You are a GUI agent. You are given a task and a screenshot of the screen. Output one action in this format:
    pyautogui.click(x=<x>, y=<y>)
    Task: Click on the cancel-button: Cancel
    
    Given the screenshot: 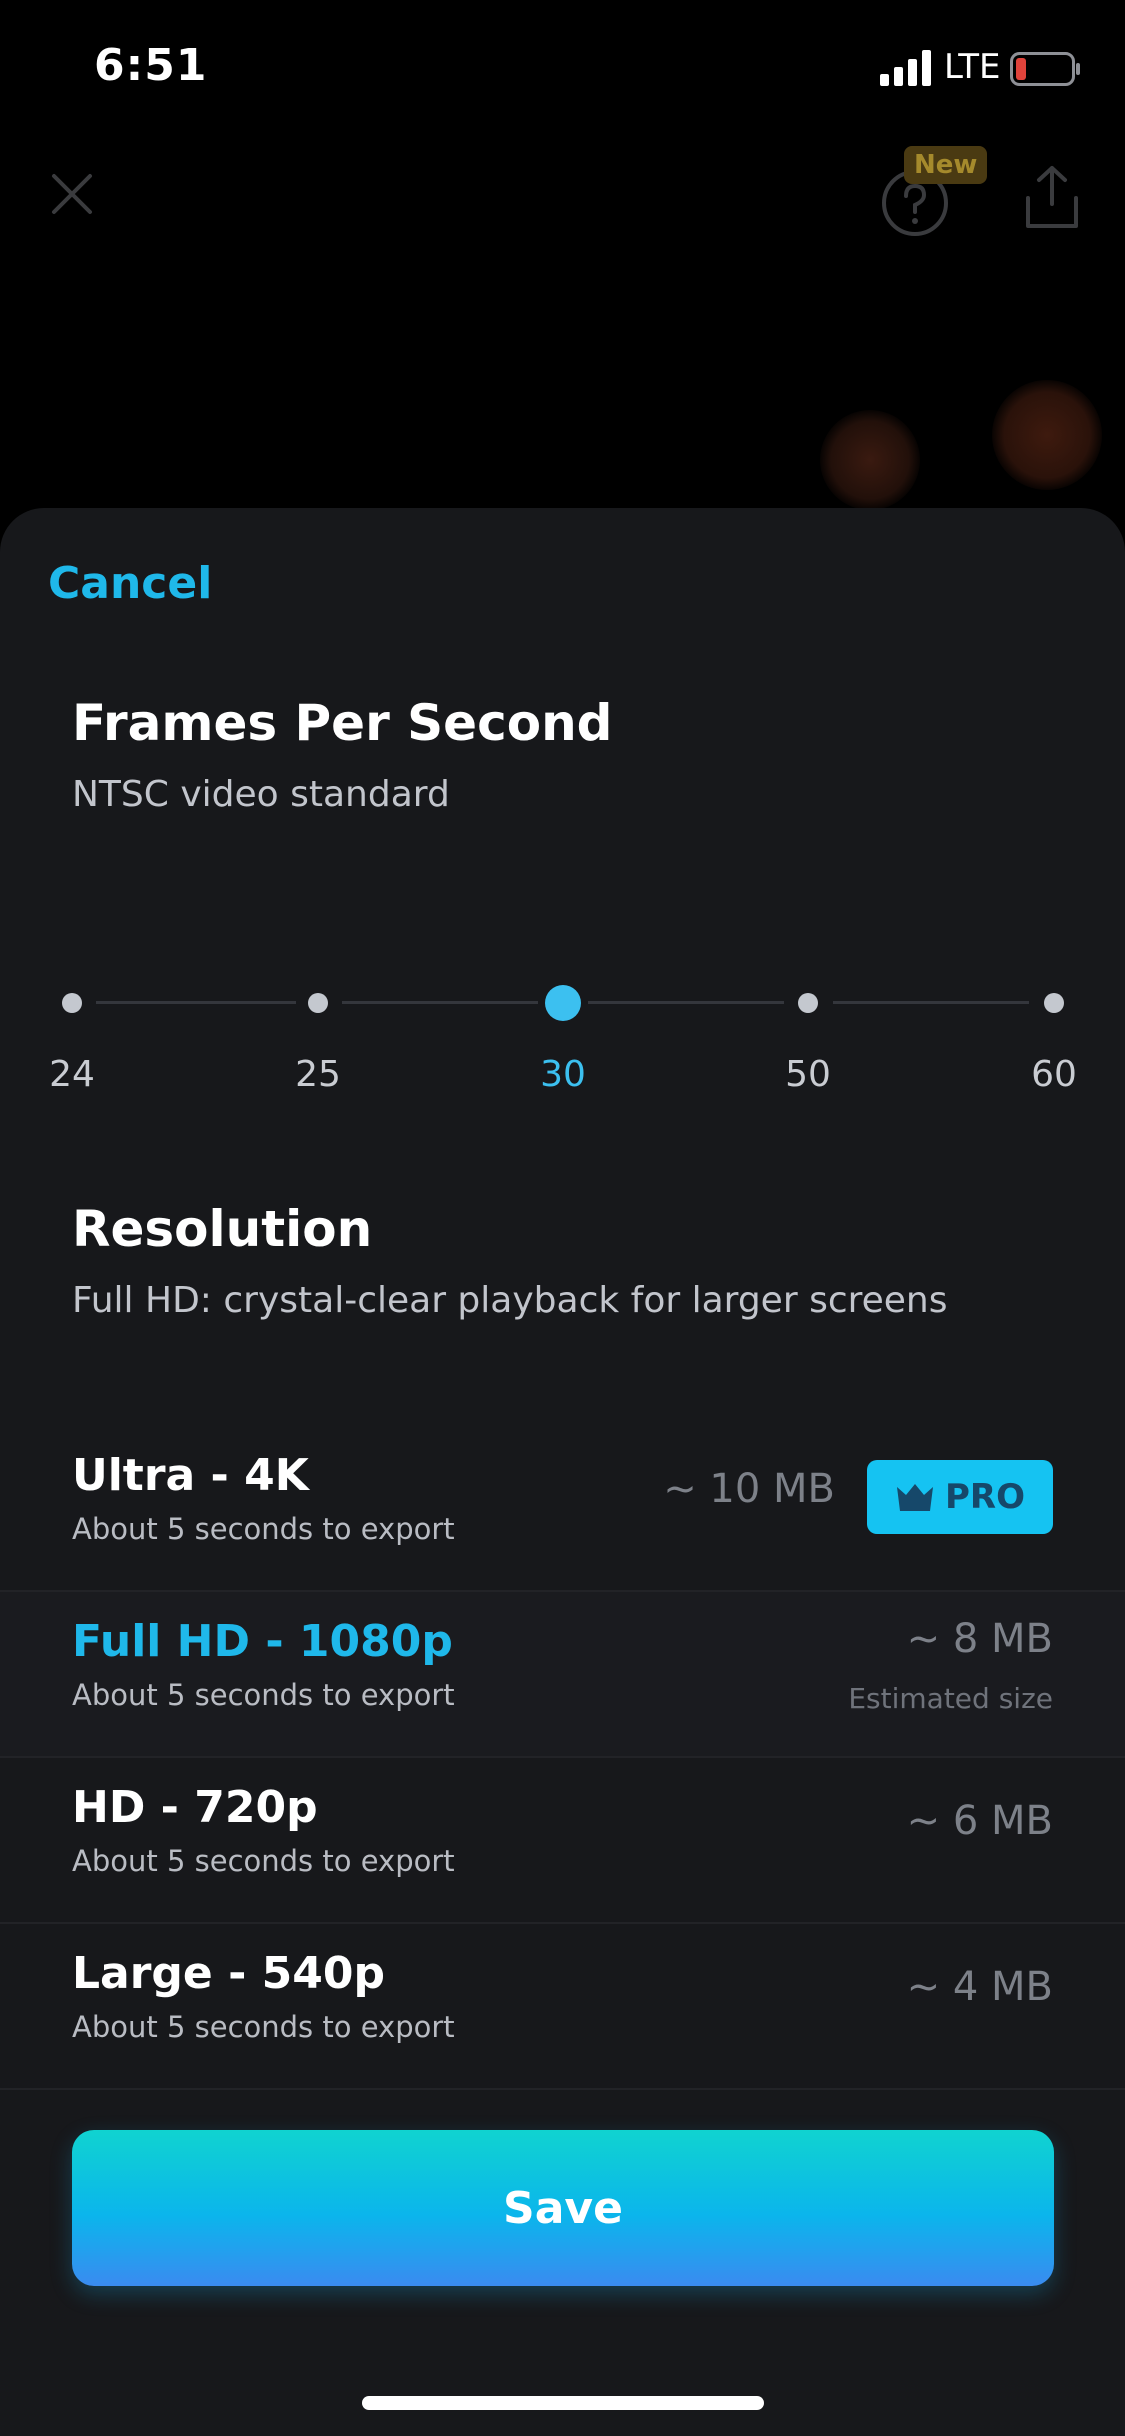 What is the action you would take?
    pyautogui.click(x=130, y=583)
    